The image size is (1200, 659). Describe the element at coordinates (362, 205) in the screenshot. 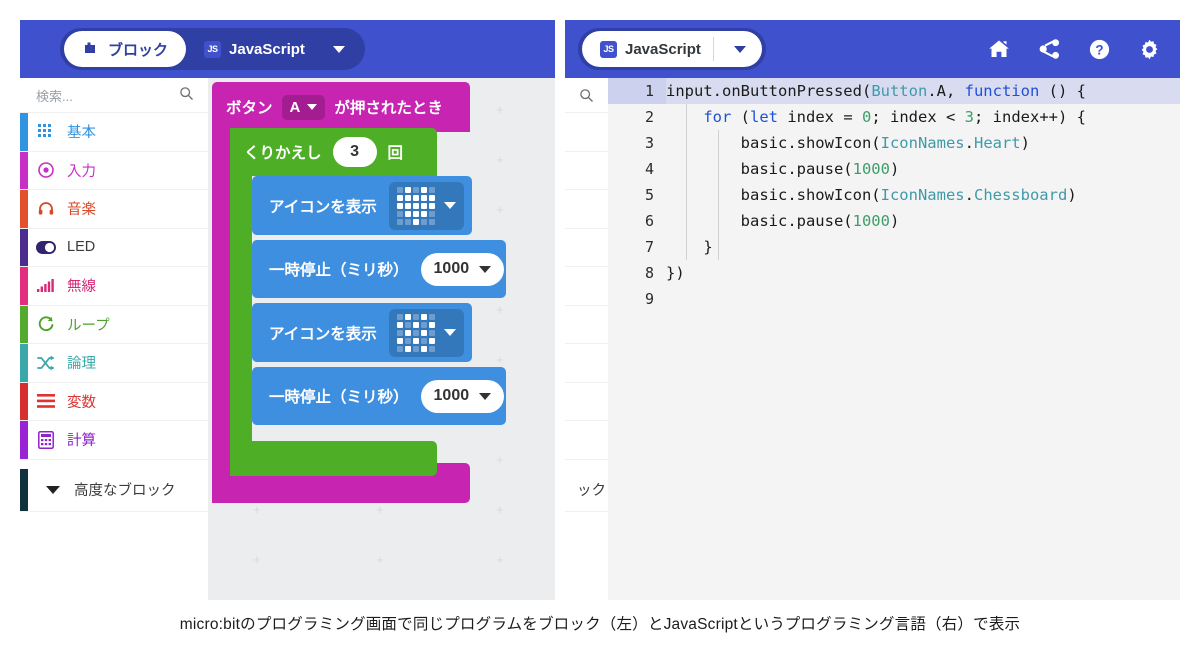

I see `show-icon-block-heart: アイコンを表示` at that location.